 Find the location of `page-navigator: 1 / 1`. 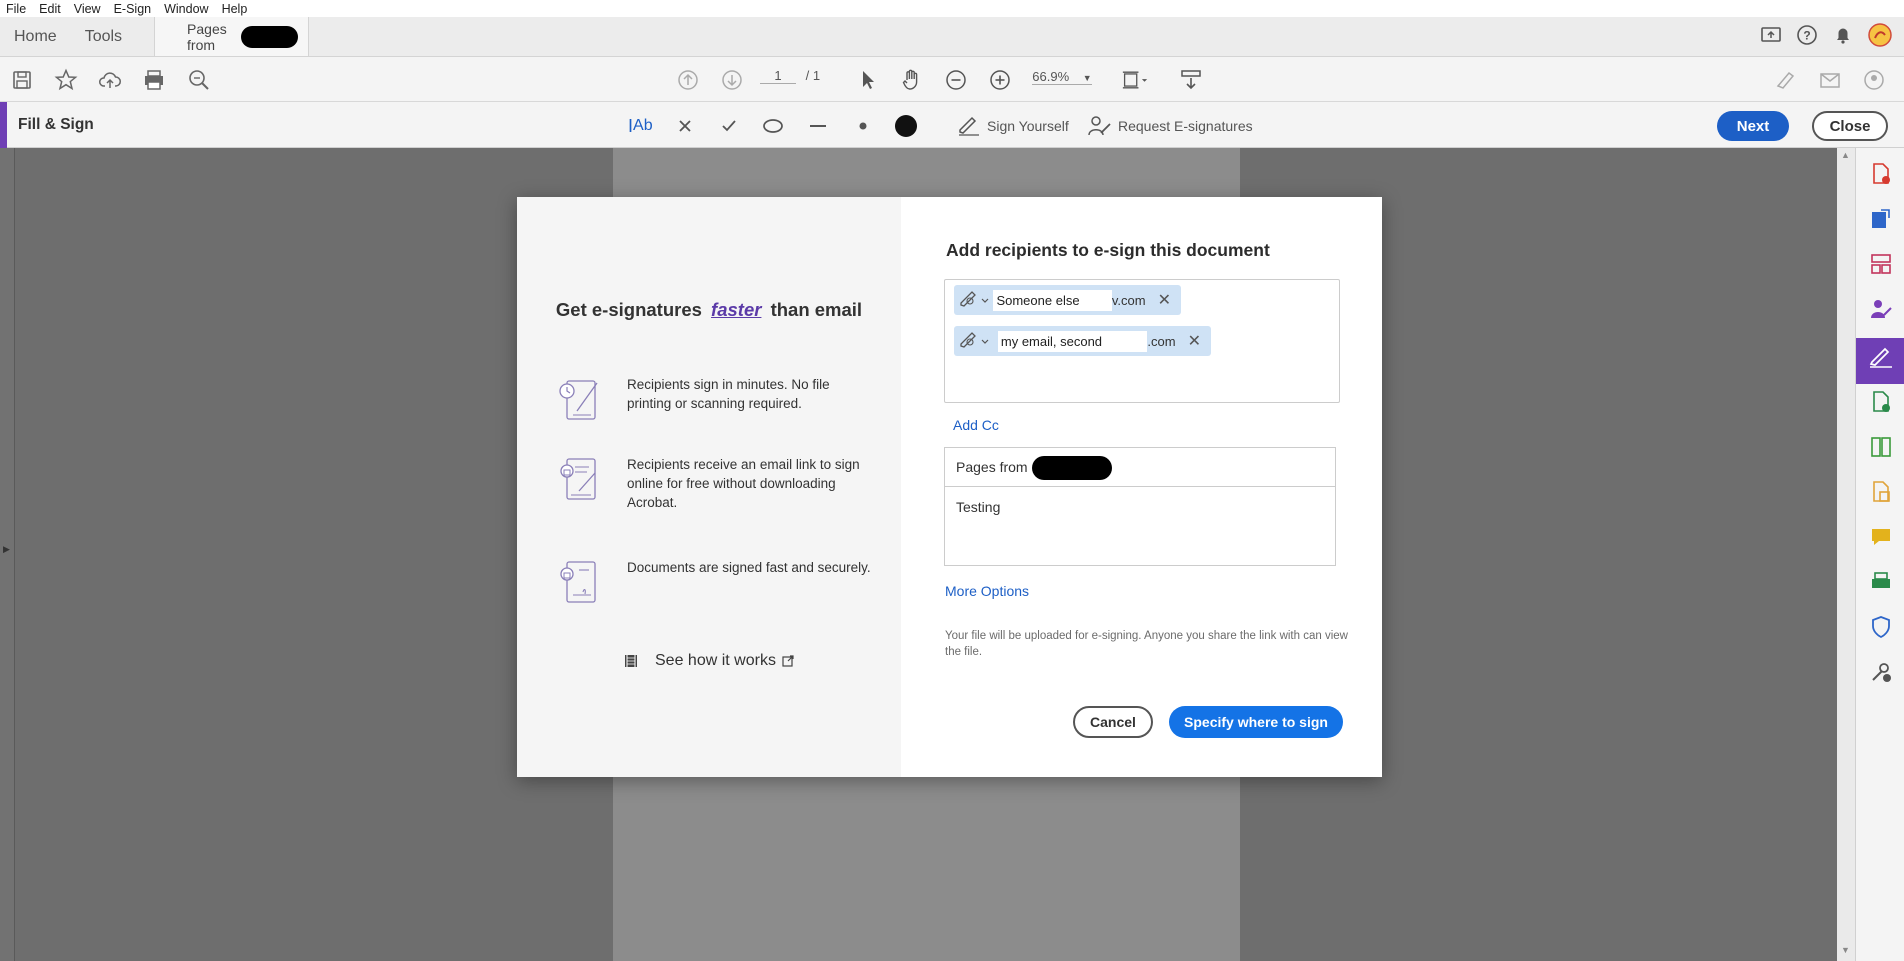

page-navigator: 1 / 1 is located at coordinates (790, 76).